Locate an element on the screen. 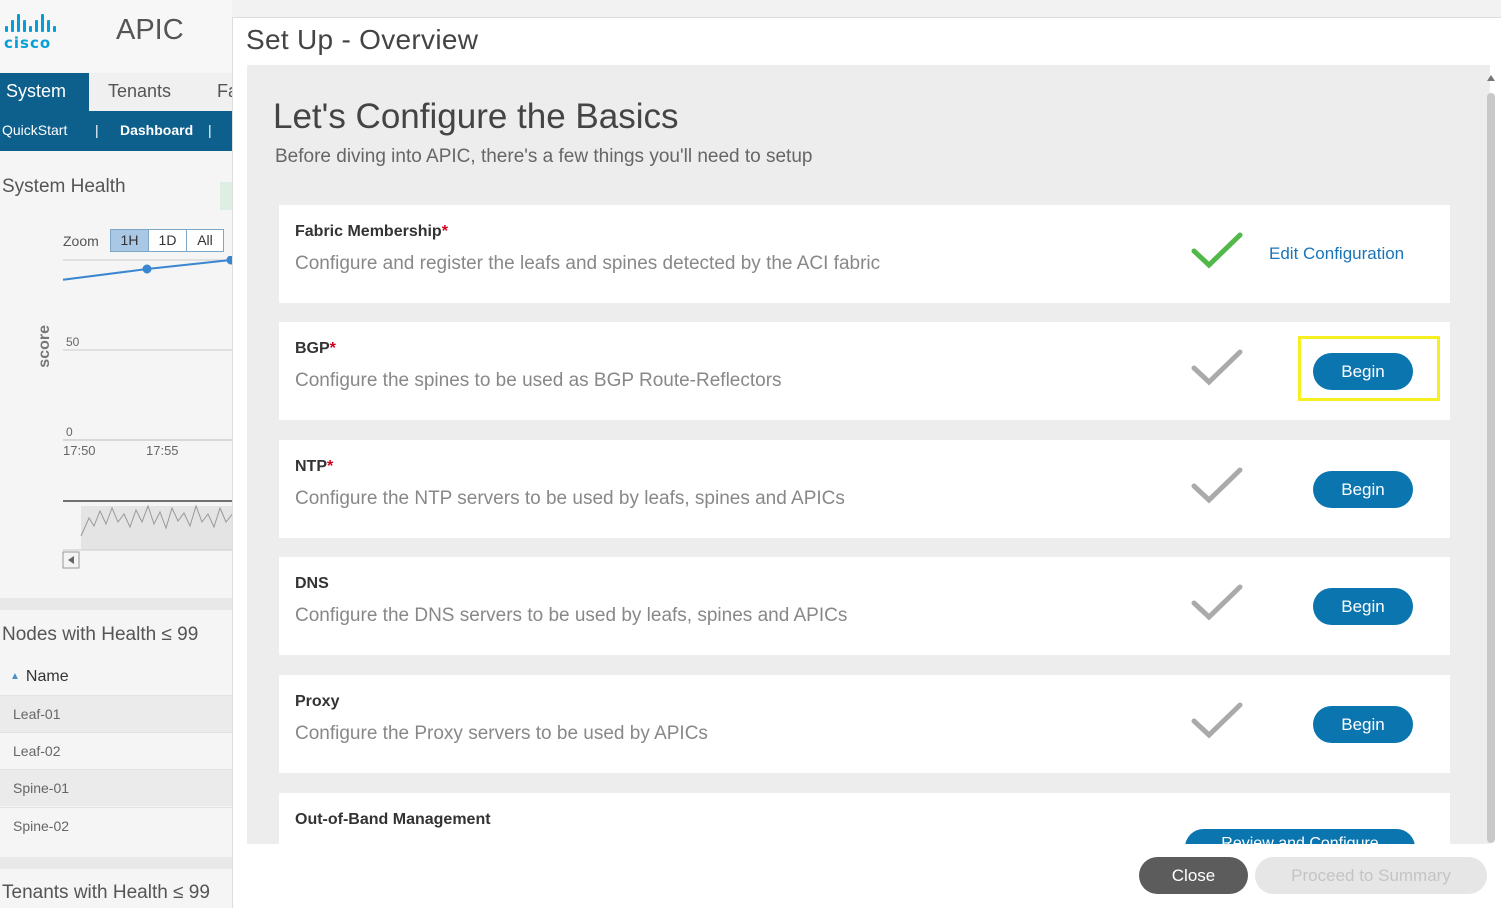 The image size is (1501, 908). begin-button-dns: Begin is located at coordinates (1363, 606).